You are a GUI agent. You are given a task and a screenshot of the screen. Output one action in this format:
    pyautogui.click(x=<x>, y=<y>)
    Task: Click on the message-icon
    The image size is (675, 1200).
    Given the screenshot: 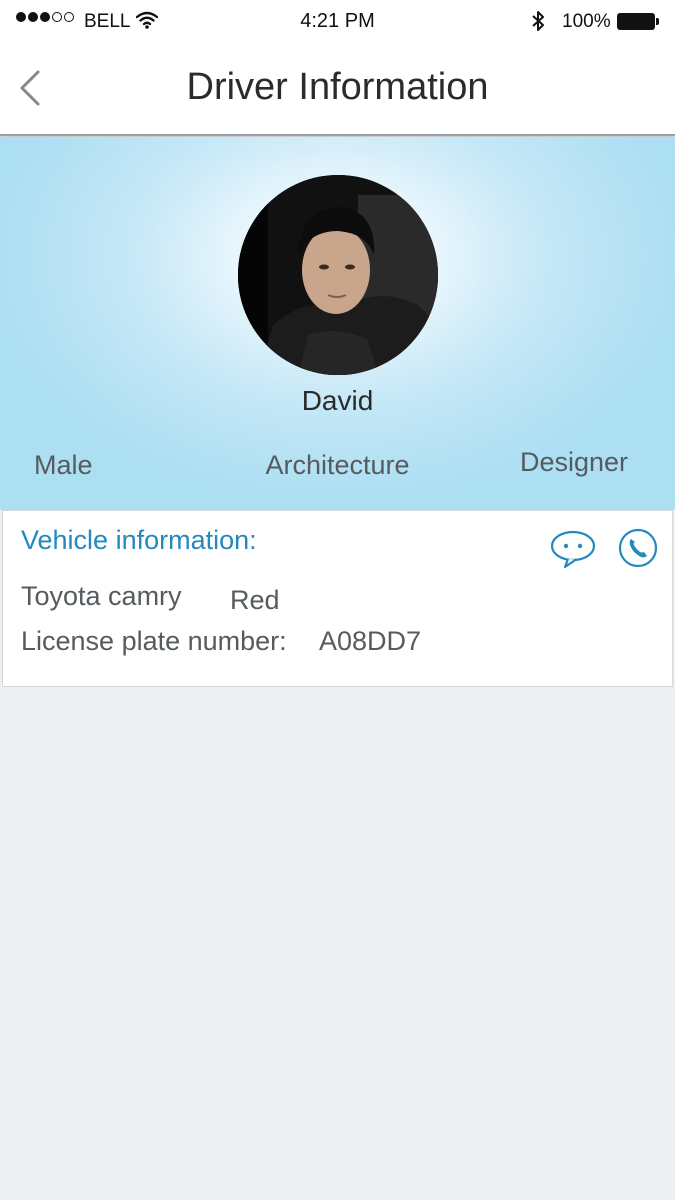 What is the action you would take?
    pyautogui.click(x=573, y=549)
    